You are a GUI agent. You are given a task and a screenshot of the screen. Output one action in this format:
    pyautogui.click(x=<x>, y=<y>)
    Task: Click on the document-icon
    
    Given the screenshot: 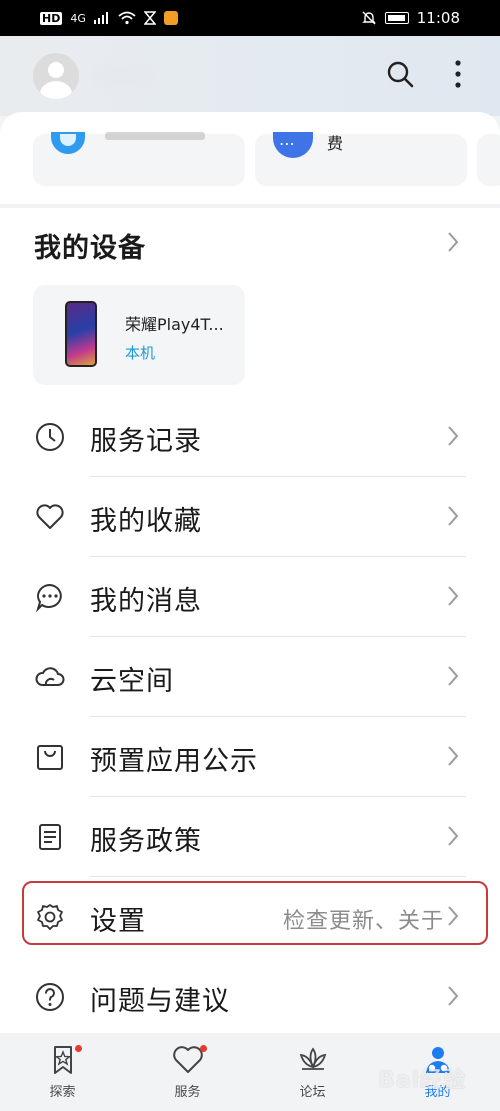 What is the action you would take?
    pyautogui.click(x=50, y=837)
    